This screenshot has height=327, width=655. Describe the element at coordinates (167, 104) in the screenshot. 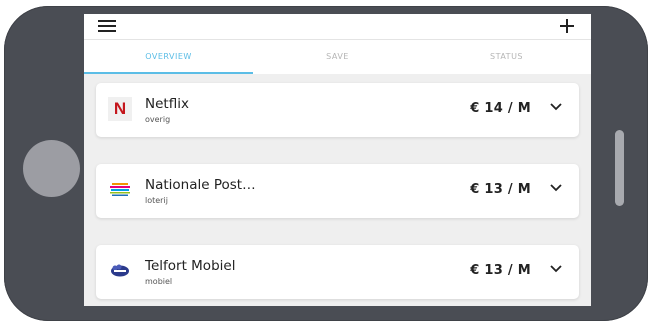

I see `subscription-name: Netflix` at that location.